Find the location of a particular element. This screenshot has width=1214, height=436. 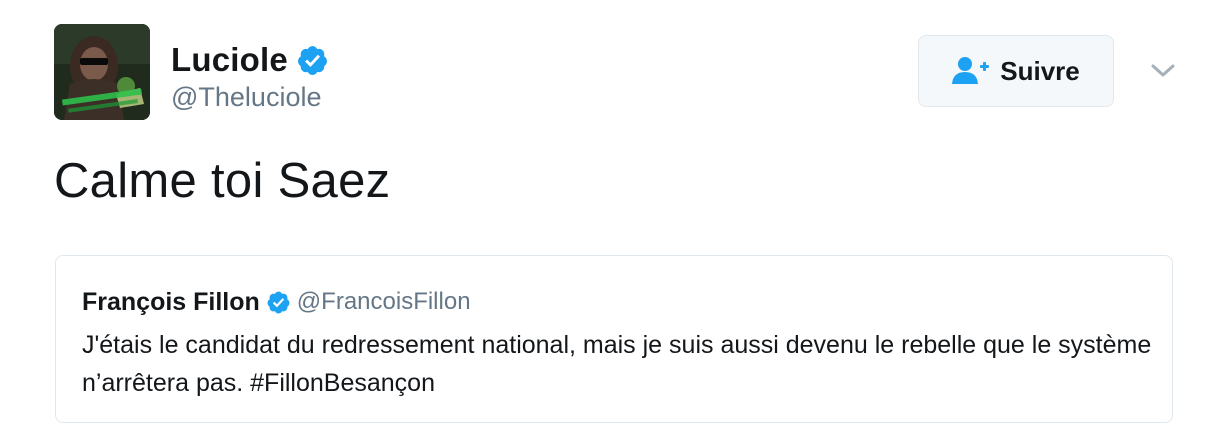

author-avatar is located at coordinates (102, 72).